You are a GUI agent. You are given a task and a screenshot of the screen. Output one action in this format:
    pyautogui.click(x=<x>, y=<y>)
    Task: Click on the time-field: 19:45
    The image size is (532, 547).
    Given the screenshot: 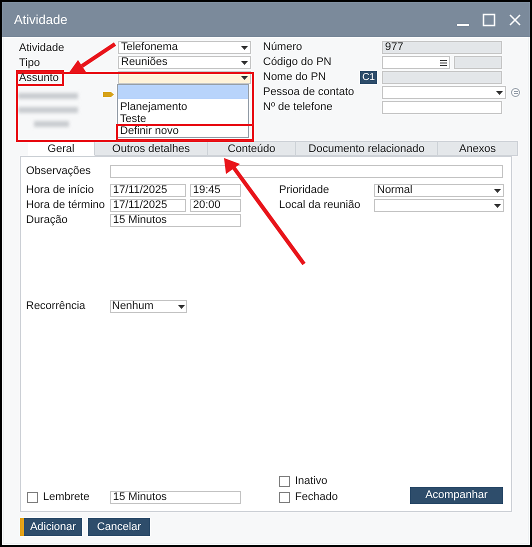 What is the action you would take?
    pyautogui.click(x=215, y=190)
    